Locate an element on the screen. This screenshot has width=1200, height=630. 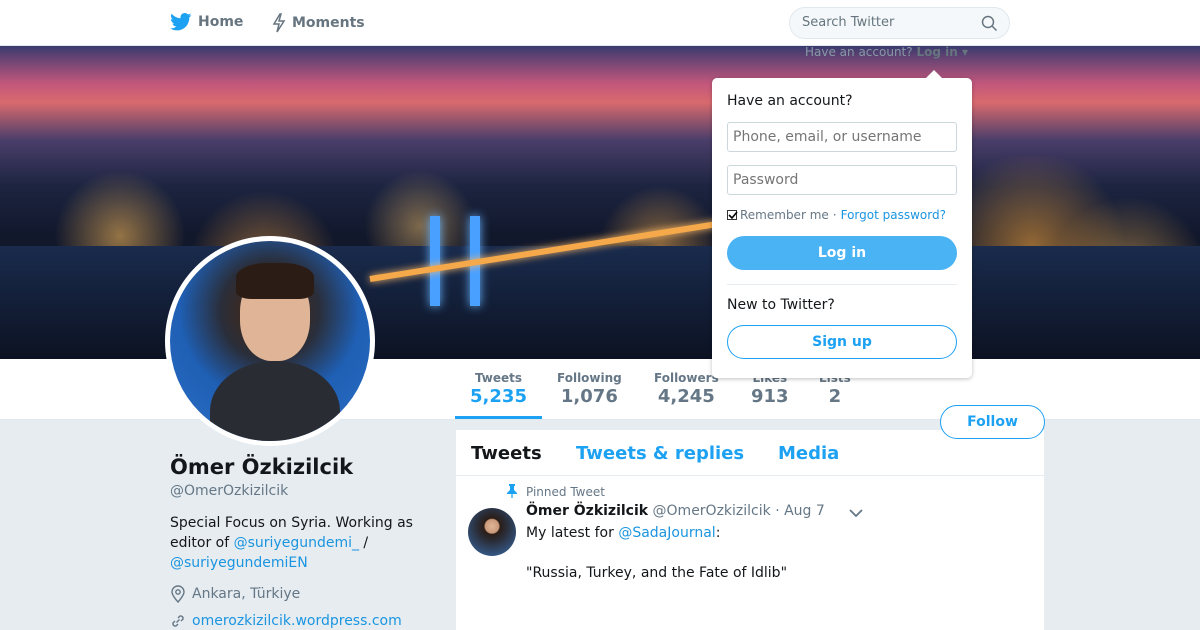
pin-icon is located at coordinates (512, 491).